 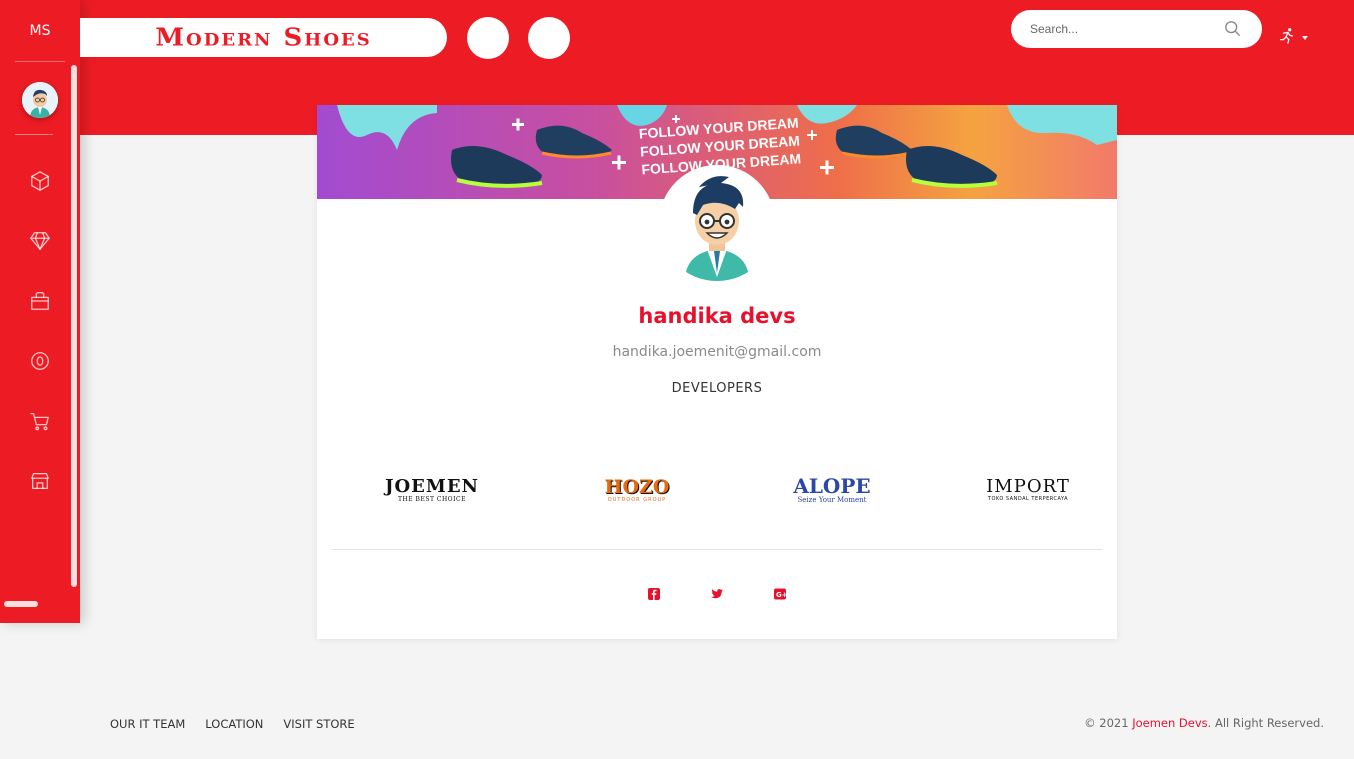 I want to click on brand-logo-alope: ALOPE Seize Your Moment, so click(x=832, y=490).